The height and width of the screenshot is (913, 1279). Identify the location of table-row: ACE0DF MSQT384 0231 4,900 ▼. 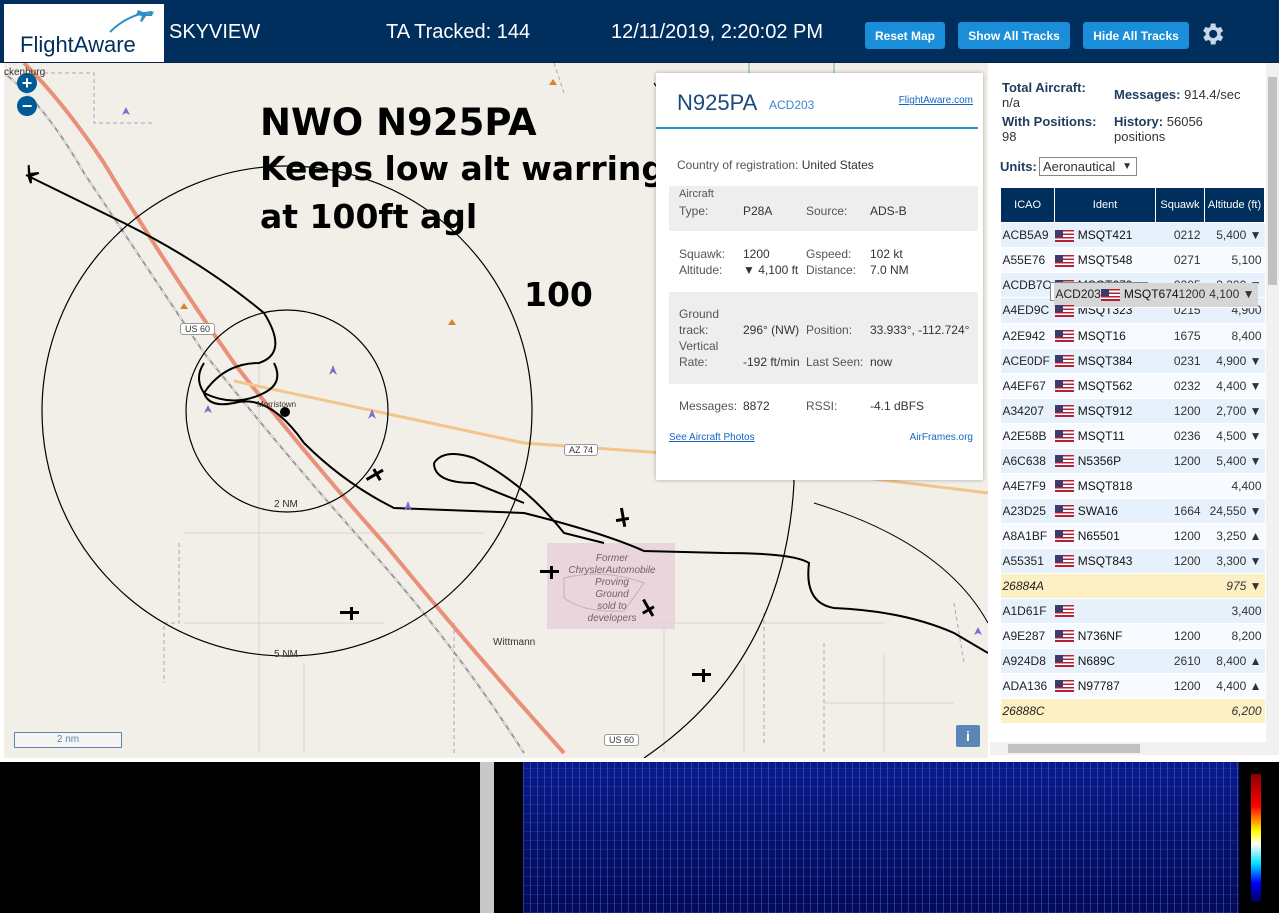
(1132, 361).